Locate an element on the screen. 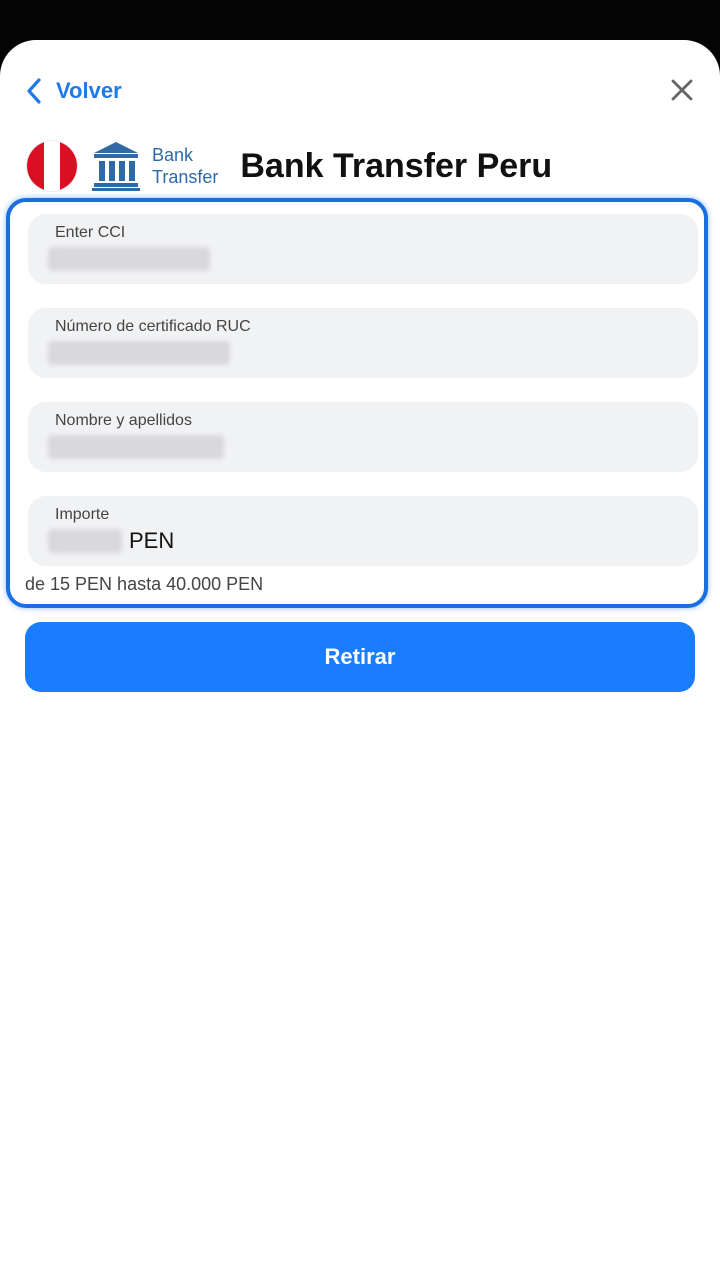  bank-building-icon is located at coordinates (116, 166).